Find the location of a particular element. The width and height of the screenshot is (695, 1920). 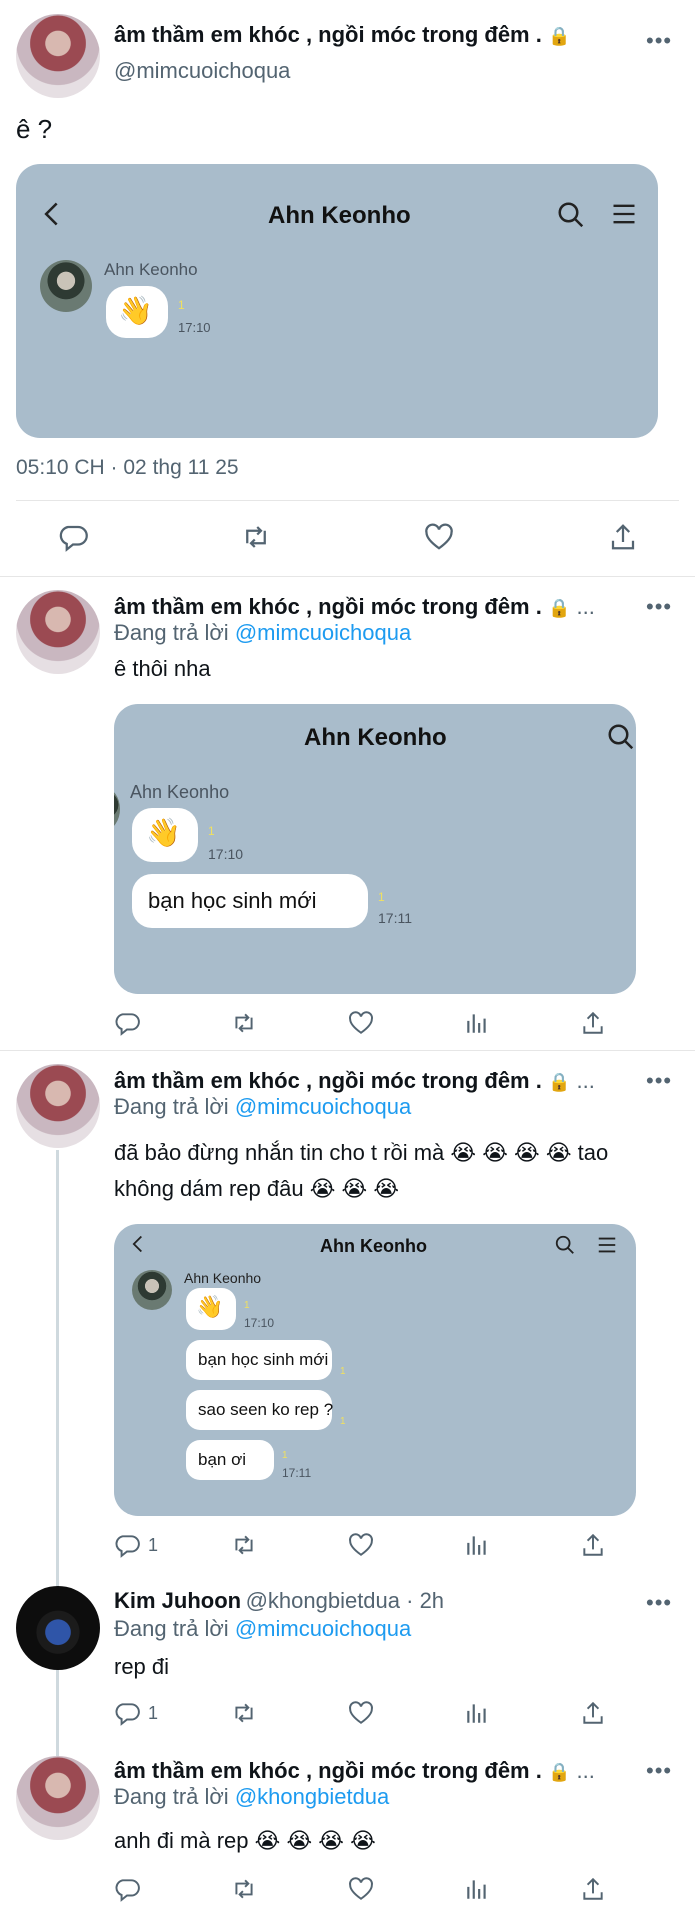

handle-time: @khongbietdua · 2h is located at coordinates (345, 1600).